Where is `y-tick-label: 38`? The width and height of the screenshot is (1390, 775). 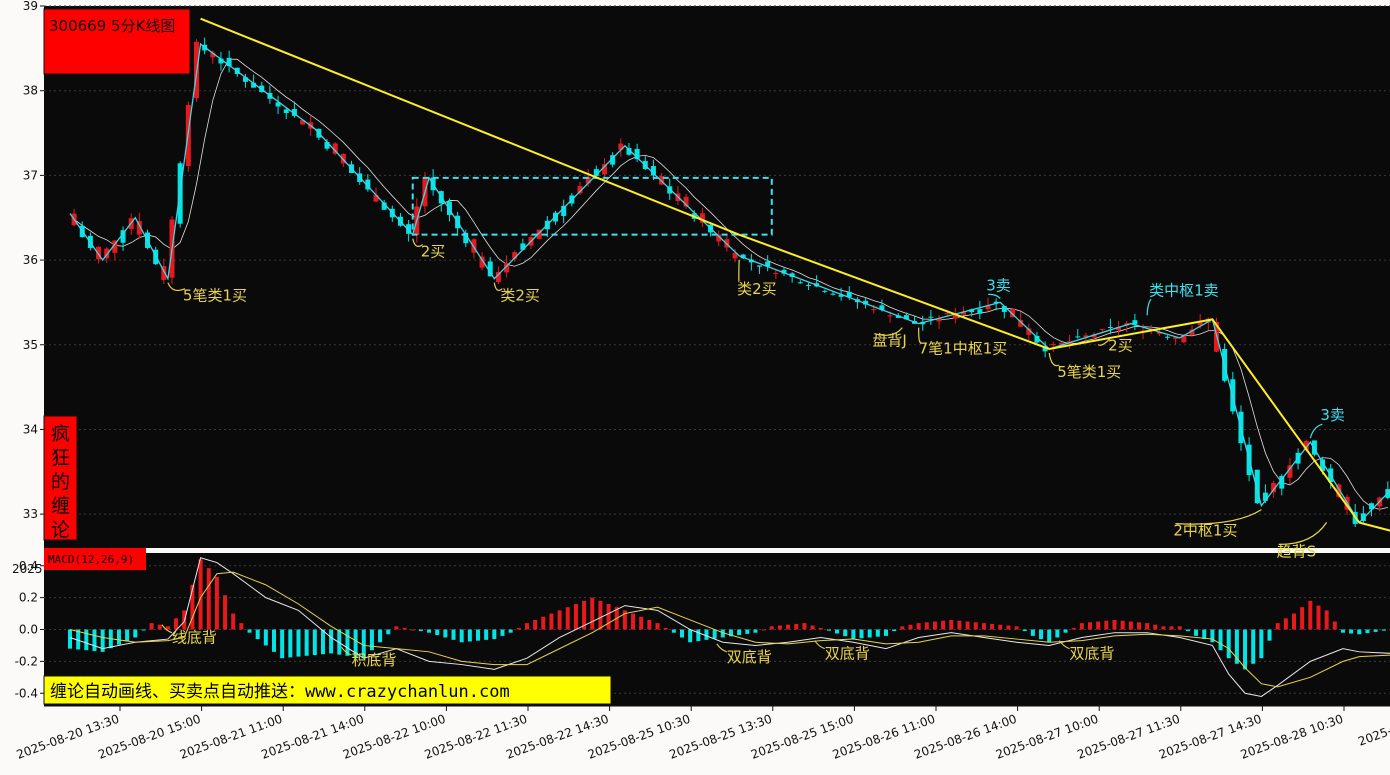 y-tick-label: 38 is located at coordinates (30, 91).